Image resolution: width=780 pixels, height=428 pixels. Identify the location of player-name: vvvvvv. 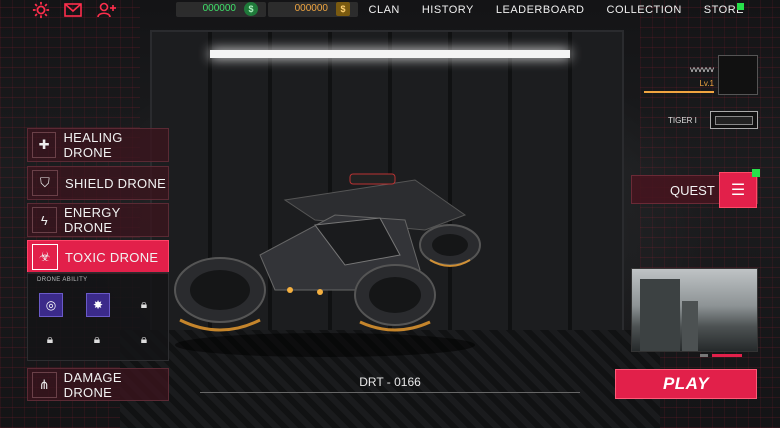
(702, 69).